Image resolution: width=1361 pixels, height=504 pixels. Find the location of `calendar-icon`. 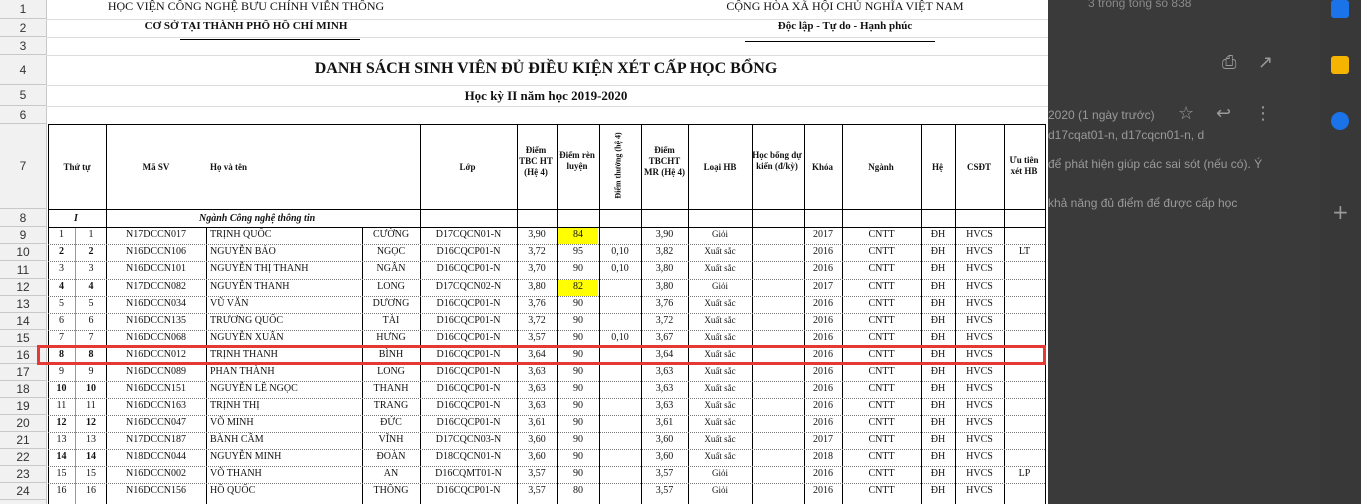

calendar-icon is located at coordinates (1340, 9).